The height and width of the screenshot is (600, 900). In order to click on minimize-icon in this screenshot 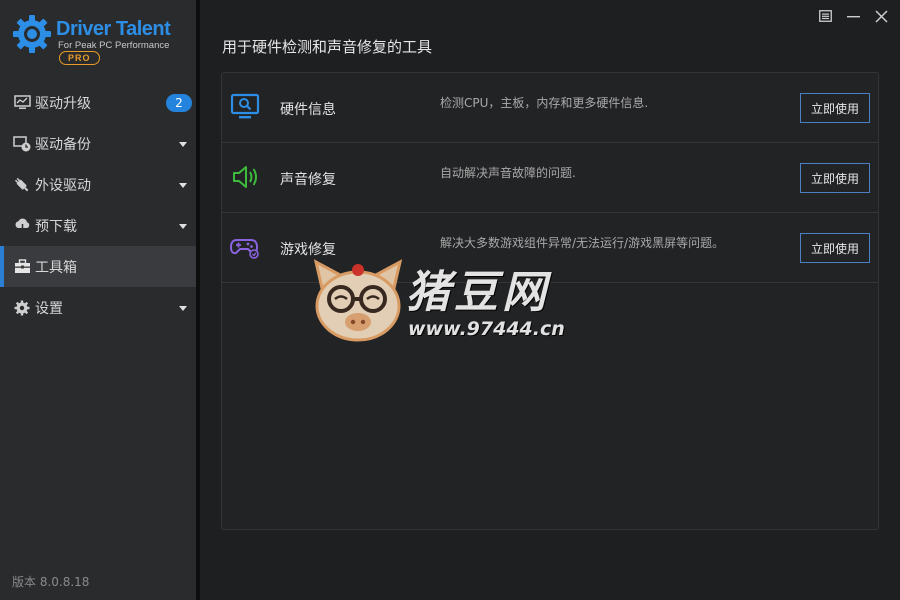, I will do `click(853, 17)`.